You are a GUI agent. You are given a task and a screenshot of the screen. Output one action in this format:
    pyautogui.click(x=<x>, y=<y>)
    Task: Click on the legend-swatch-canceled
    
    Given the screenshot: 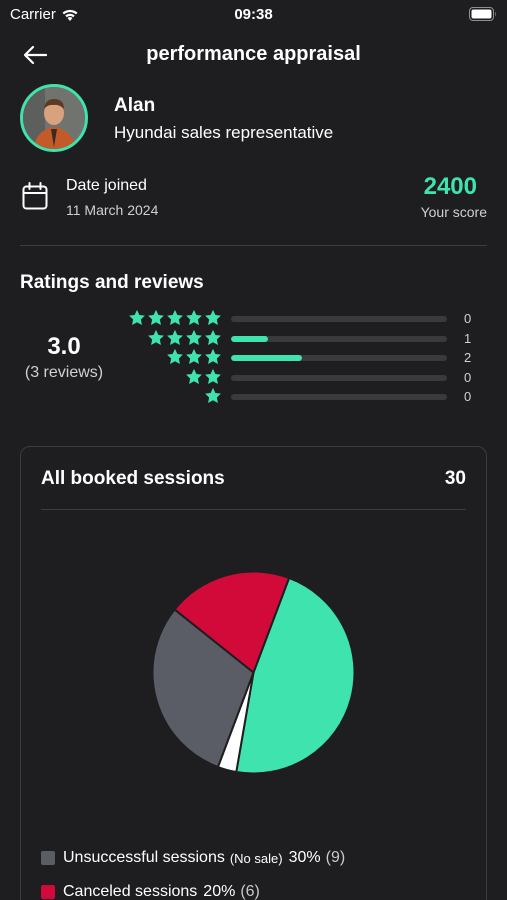 What is the action you would take?
    pyautogui.click(x=48, y=892)
    